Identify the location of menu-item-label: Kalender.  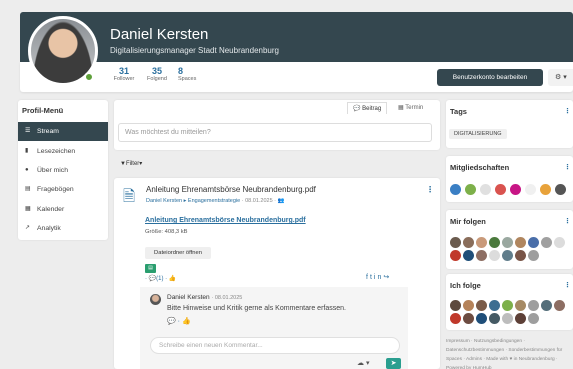
(51, 209).